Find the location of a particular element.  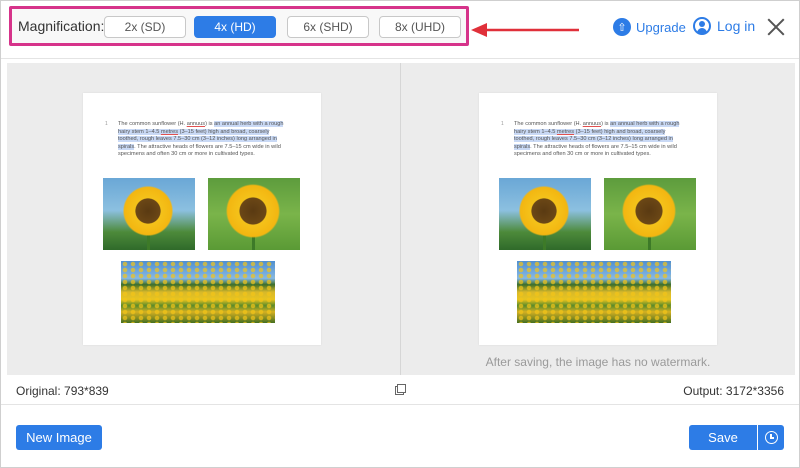

upgrade-link: ⇧ Upgrade is located at coordinates (649, 27).